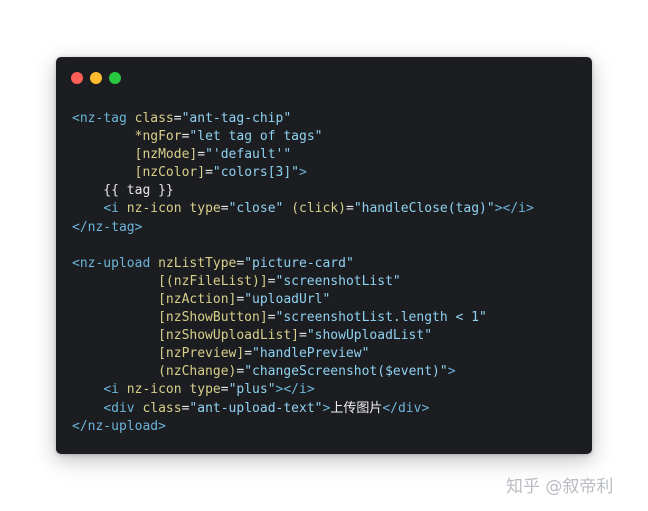 This screenshot has width=648, height=511. Describe the element at coordinates (252, 390) in the screenshot. I see `code-token-str: "plus"` at that location.